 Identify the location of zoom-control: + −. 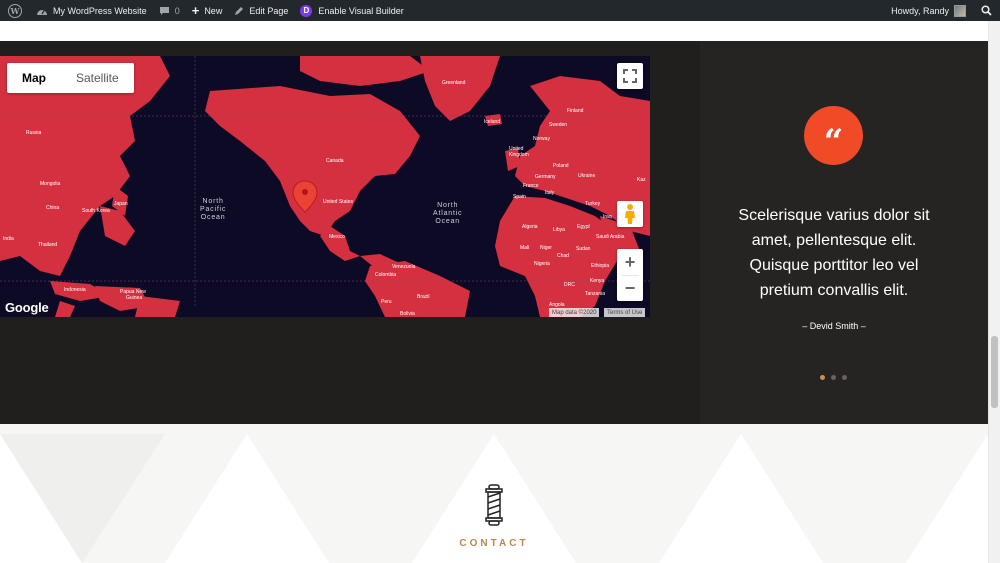
(630, 275).